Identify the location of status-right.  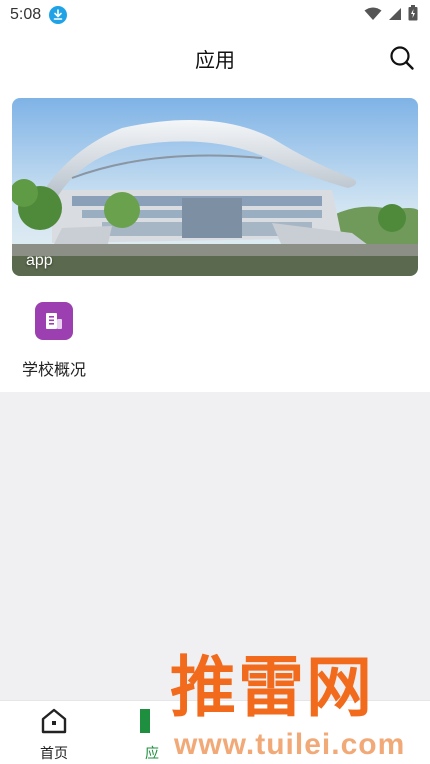
(391, 15).